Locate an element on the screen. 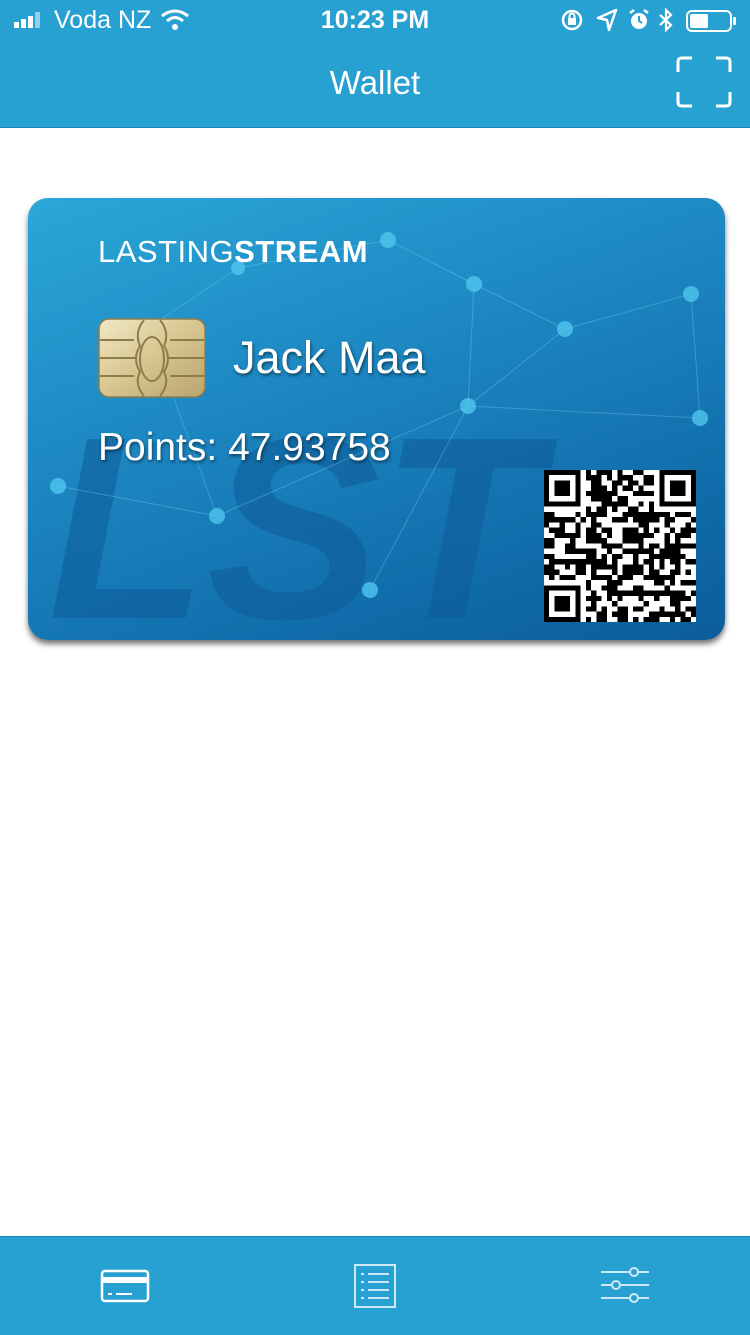  card-points: Points: 47.93758 is located at coordinates (244, 447).